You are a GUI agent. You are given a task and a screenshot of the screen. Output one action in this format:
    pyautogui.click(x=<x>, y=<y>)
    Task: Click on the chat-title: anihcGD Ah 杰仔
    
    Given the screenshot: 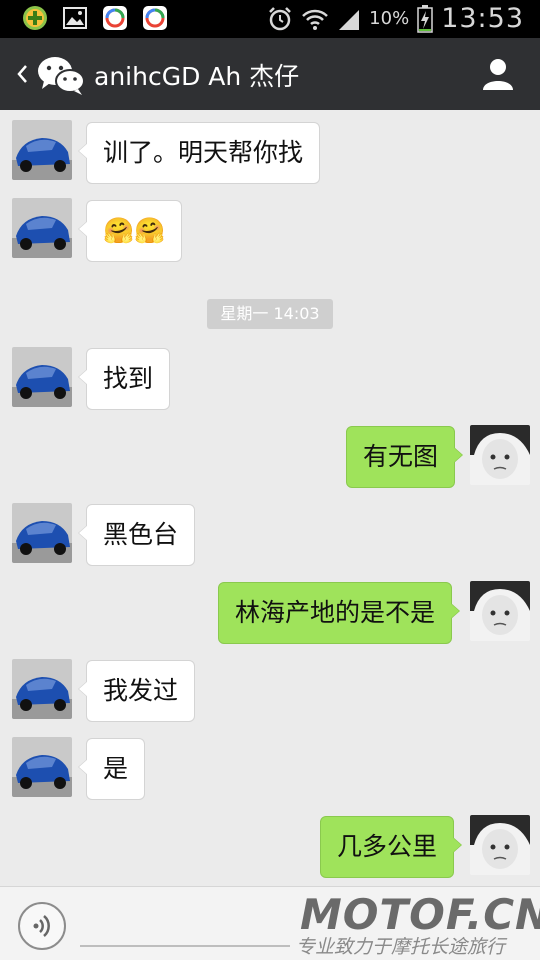 What is the action you would take?
    pyautogui.click(x=197, y=76)
    